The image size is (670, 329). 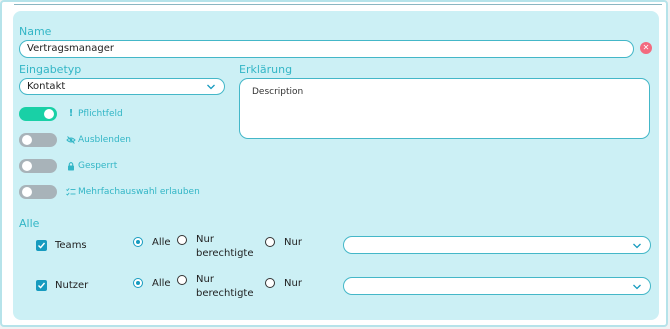 I want to click on exclamation-icon: !, so click(x=71, y=113).